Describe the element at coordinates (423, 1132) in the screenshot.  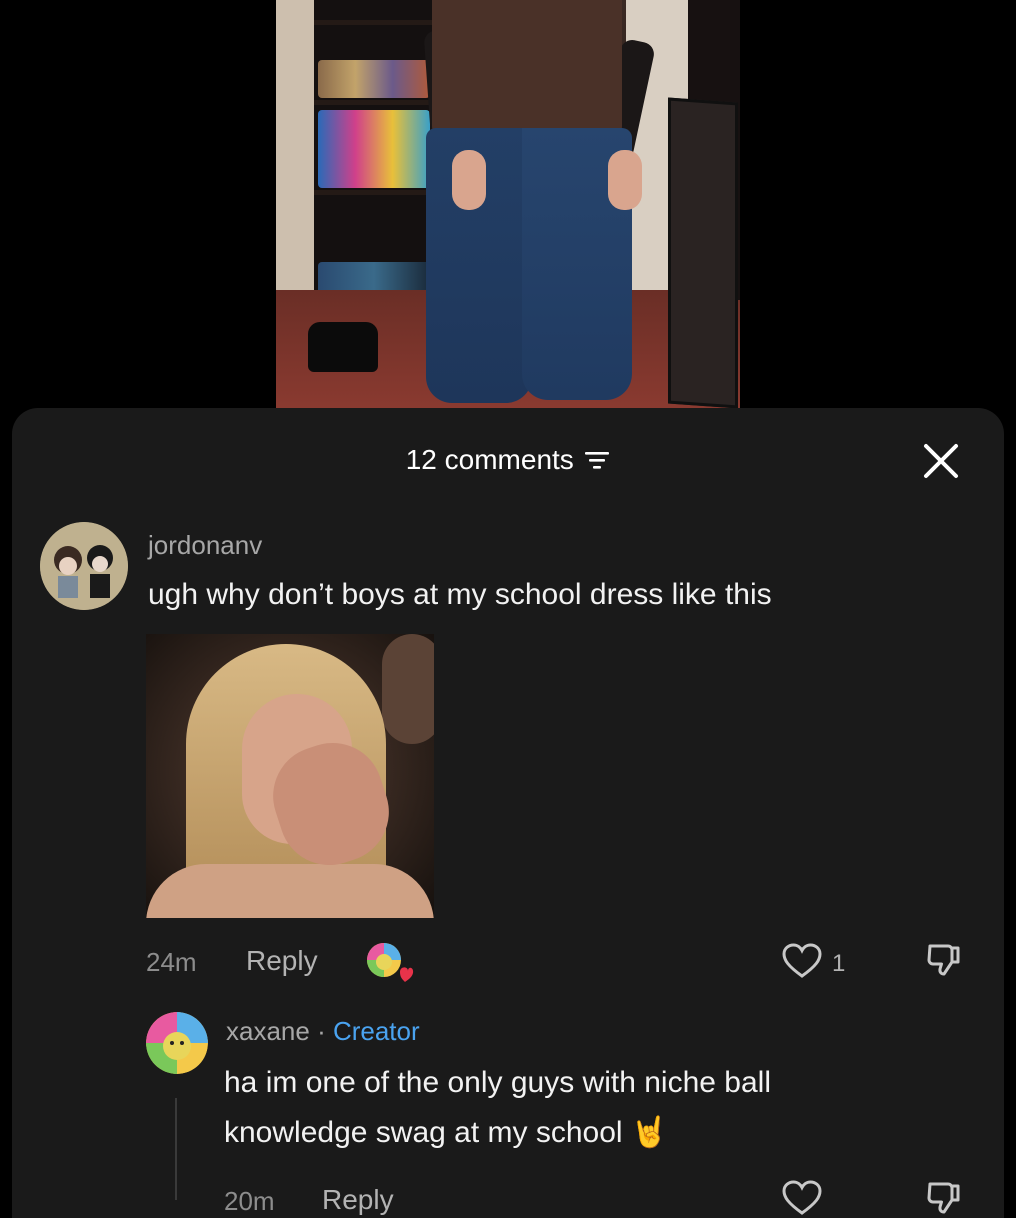
I see `comment-text-segment: knowledge swag at my school` at that location.